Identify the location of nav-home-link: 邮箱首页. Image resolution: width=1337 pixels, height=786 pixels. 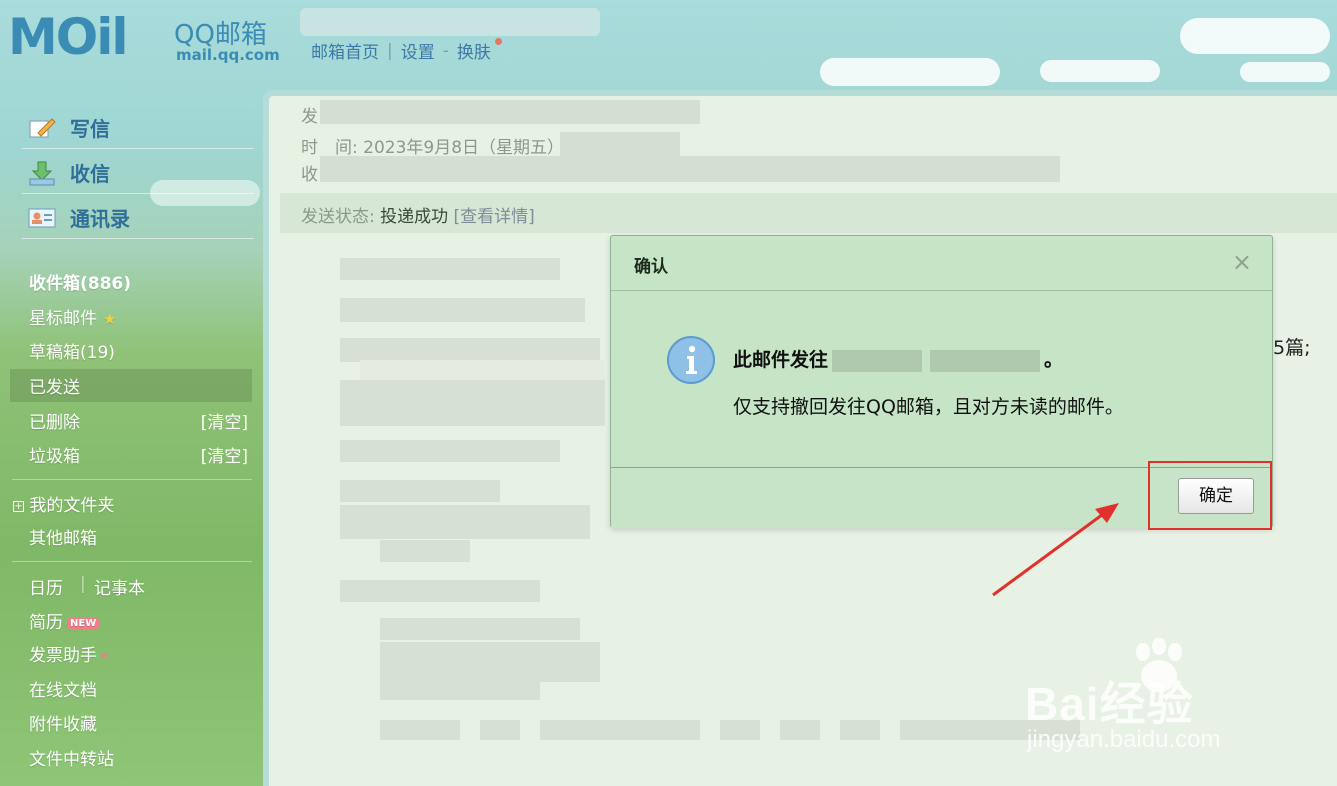
(345, 50).